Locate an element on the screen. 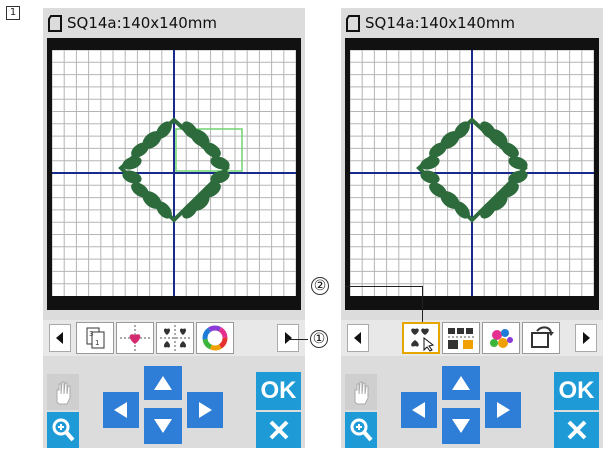 The height and width of the screenshot is (452, 608). svg-text: 1 is located at coordinates (97, 343).